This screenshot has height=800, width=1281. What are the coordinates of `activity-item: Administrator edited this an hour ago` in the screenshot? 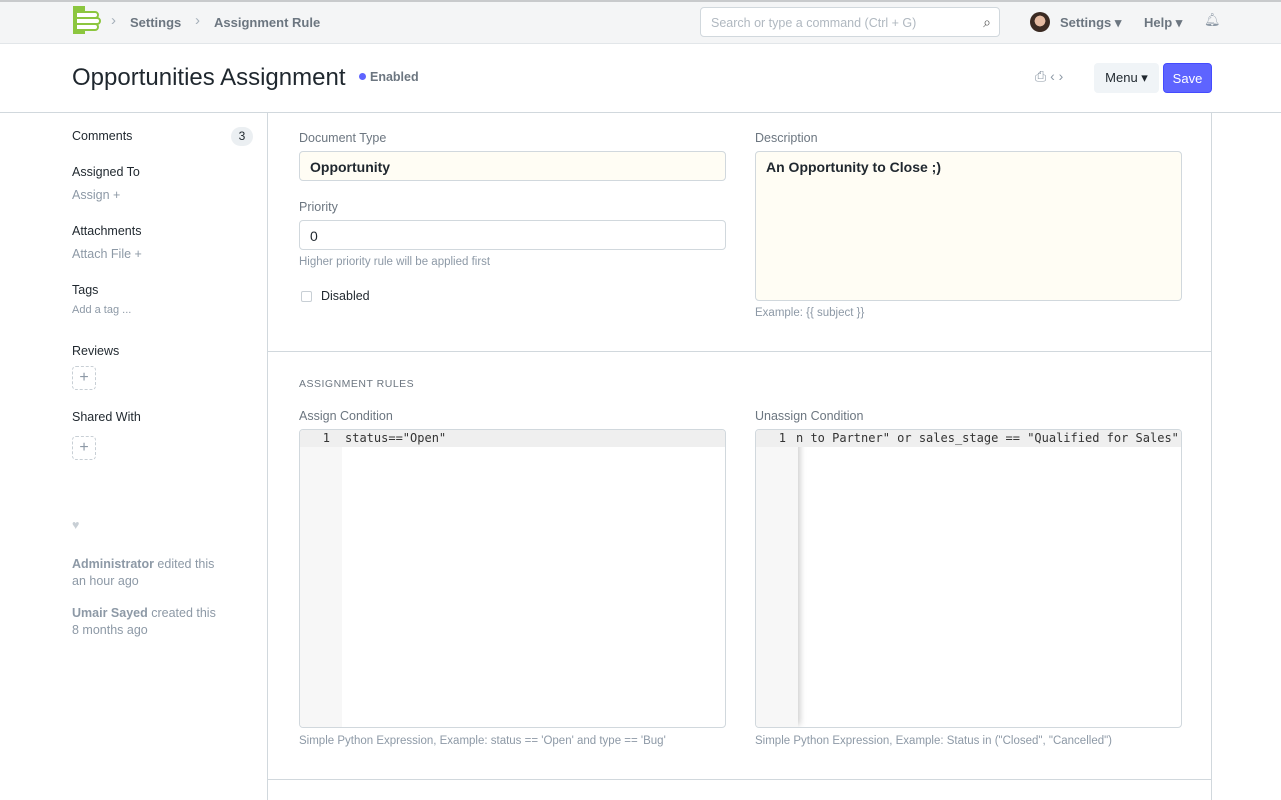 It's located at (143, 573).